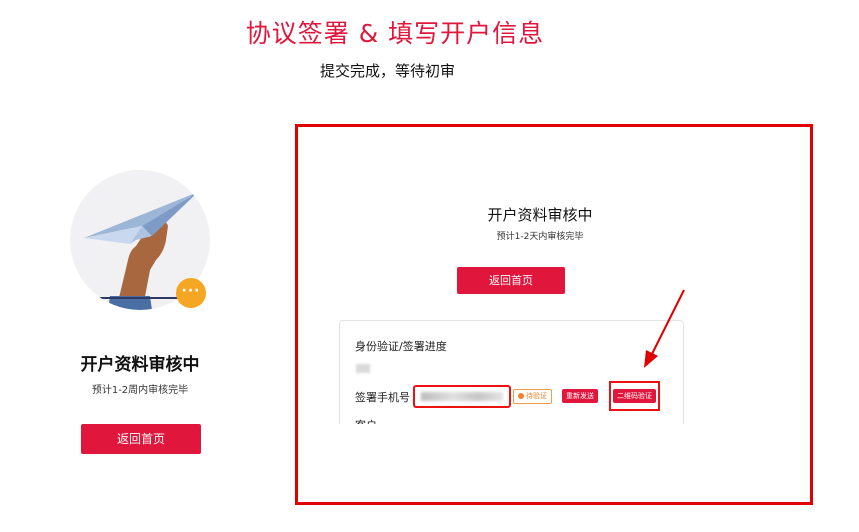 This screenshot has height=532, width=859. Describe the element at coordinates (395, 33) in the screenshot. I see `page-heading: 协议签署 & 填写开户信息` at that location.